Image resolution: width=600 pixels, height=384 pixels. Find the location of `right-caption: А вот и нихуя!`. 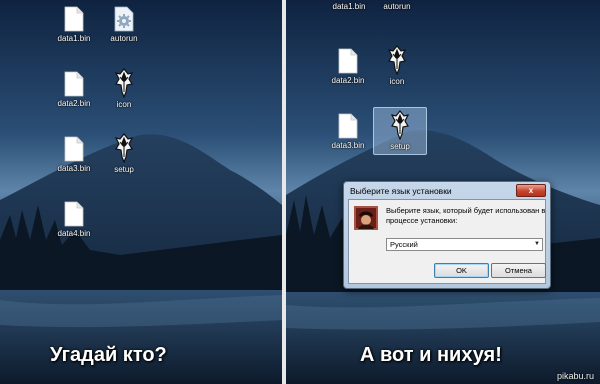

right-caption: А вот и нихуя! is located at coordinates (431, 355).